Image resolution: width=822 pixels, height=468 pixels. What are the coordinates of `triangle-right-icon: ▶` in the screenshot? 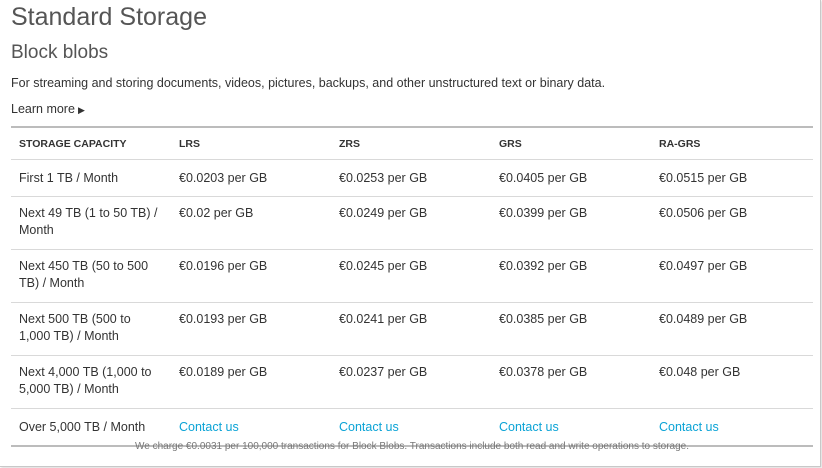 It's located at (81, 110).